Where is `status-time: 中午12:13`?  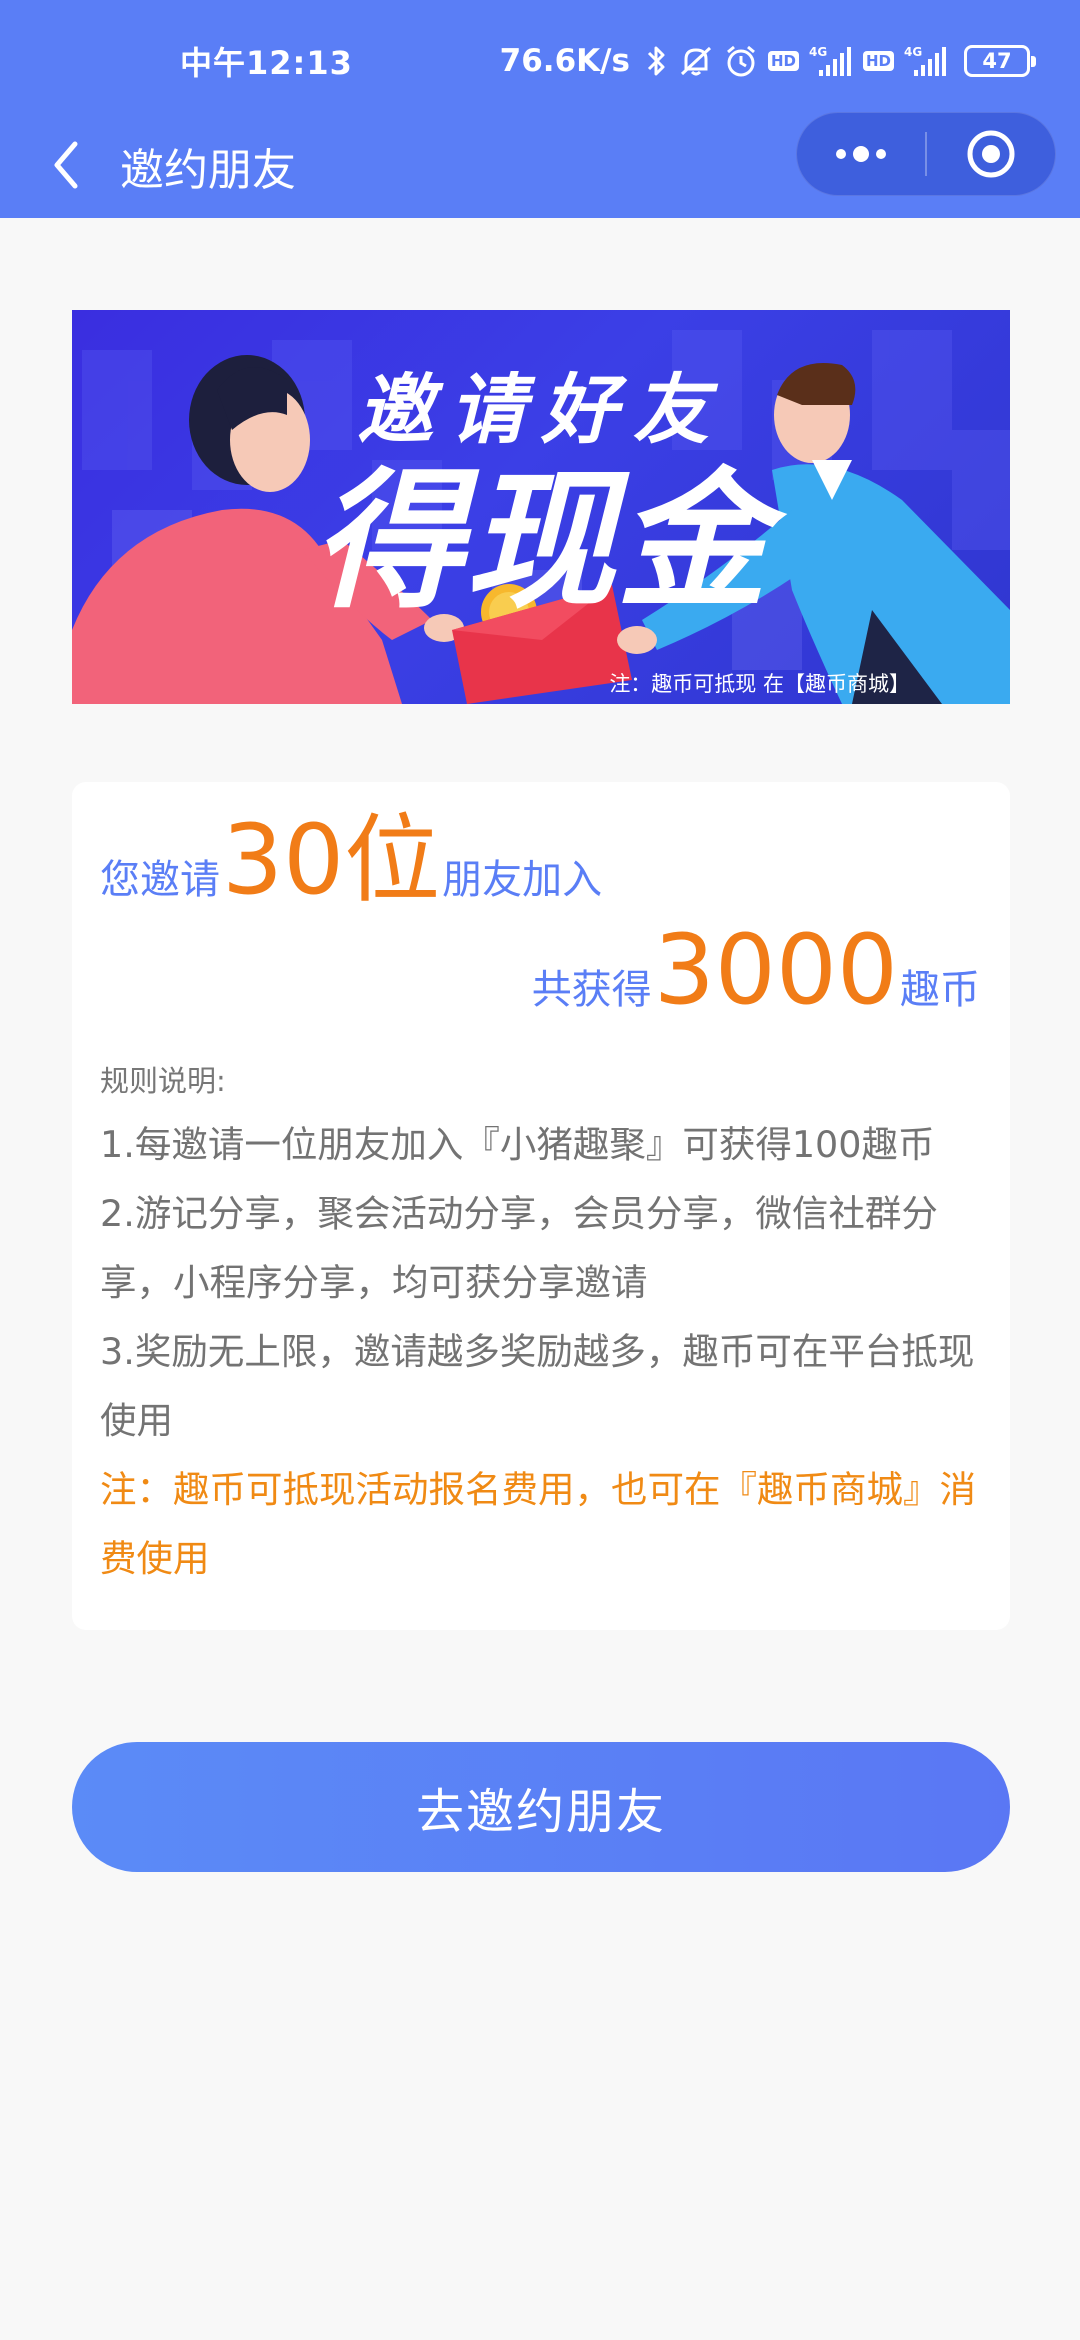 status-time: 中午12:13 is located at coordinates (266, 63).